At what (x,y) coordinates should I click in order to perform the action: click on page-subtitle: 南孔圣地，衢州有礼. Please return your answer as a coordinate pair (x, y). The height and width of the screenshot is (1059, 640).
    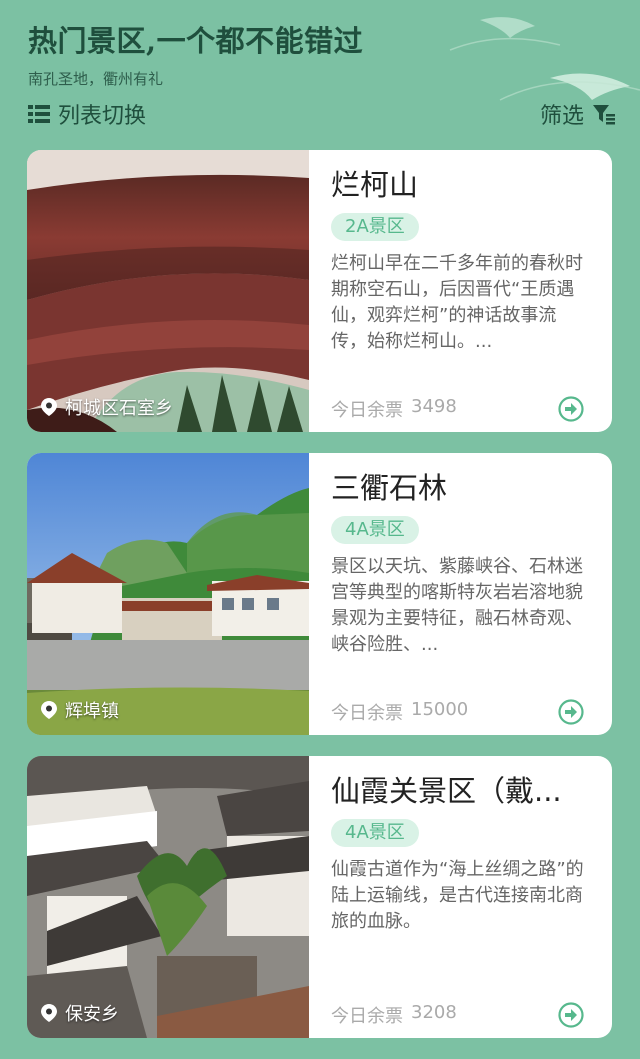
    Looking at the image, I should click on (96, 79).